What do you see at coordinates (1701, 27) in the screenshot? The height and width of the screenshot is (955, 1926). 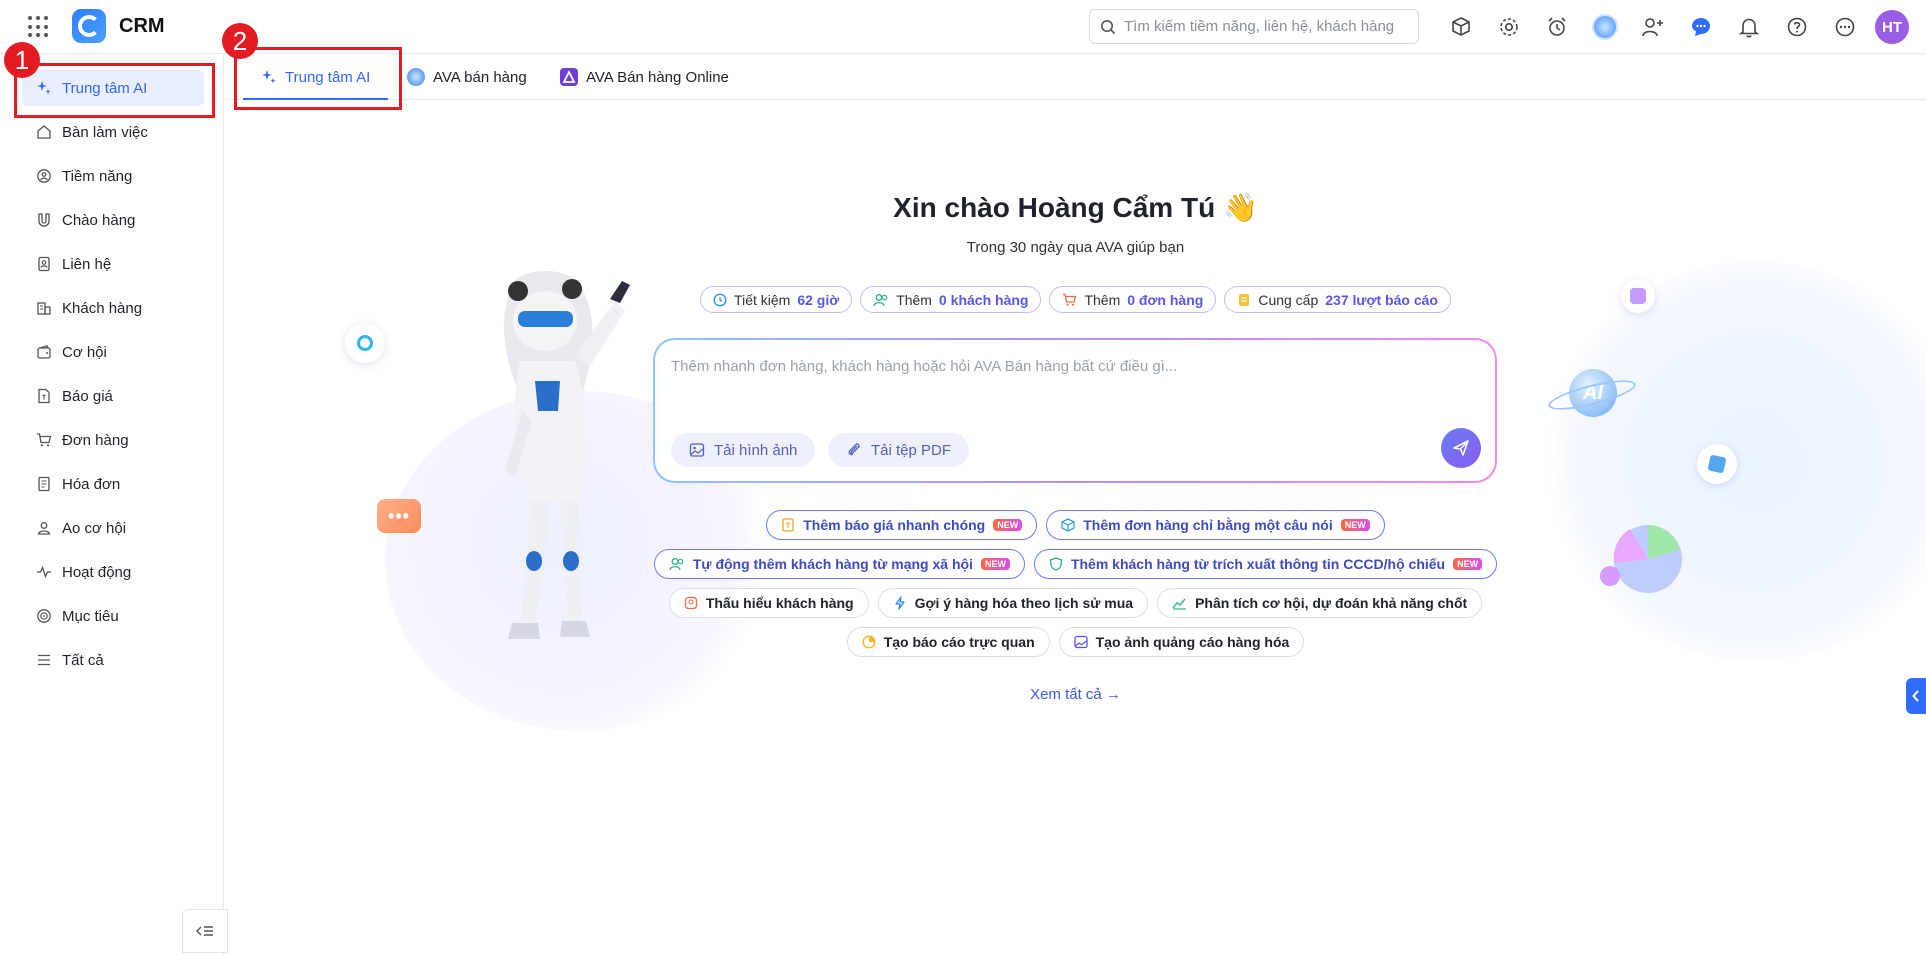 I see `chat-icon` at bounding box center [1701, 27].